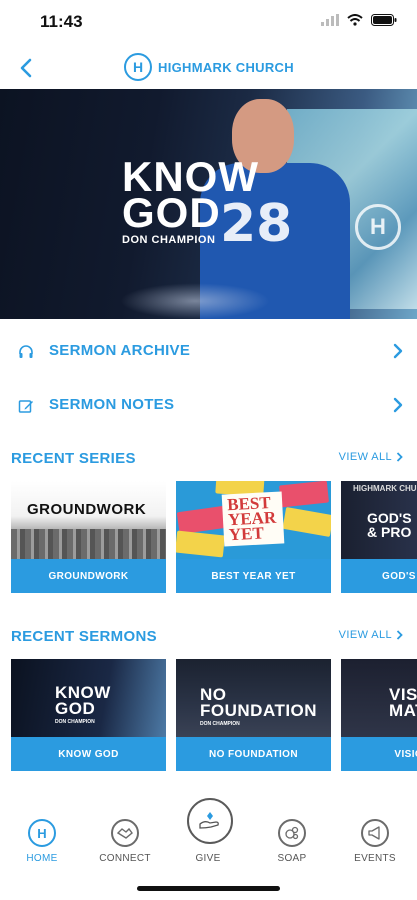  Describe the element at coordinates (73, 458) in the screenshot. I see `recent-series-title: RECENT SERIES` at that location.